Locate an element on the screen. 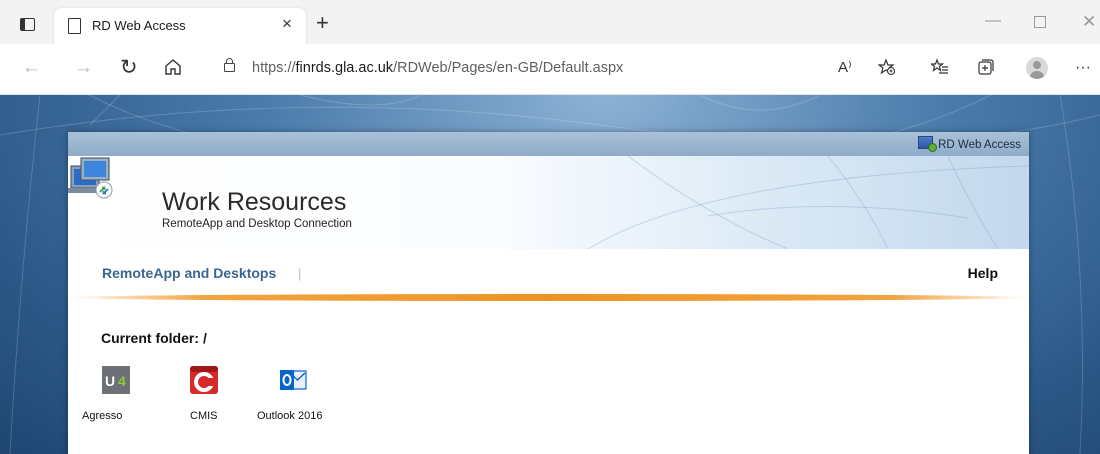 The height and width of the screenshot is (454, 1100). remoteapp-logo is located at coordinates (90, 178).